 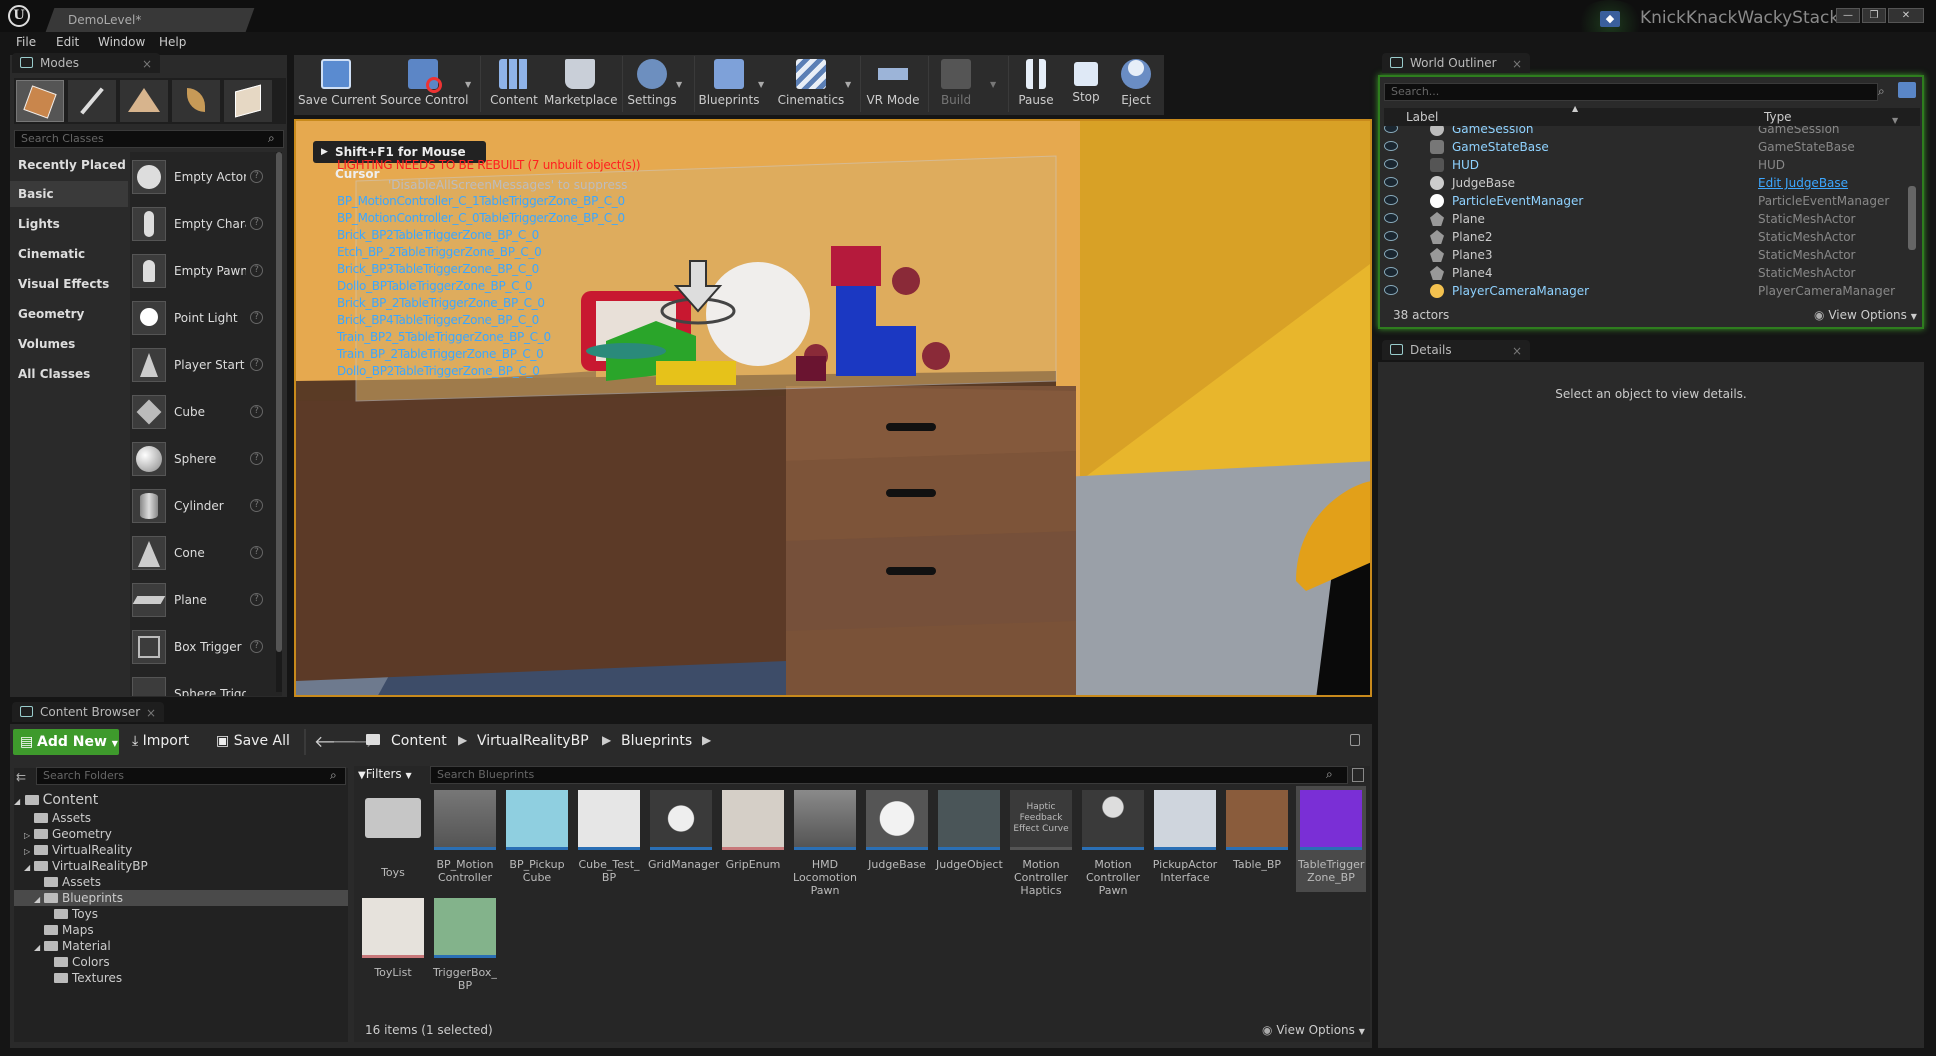 What do you see at coordinates (1907, 90) in the screenshot?
I see `add-actor-icon` at bounding box center [1907, 90].